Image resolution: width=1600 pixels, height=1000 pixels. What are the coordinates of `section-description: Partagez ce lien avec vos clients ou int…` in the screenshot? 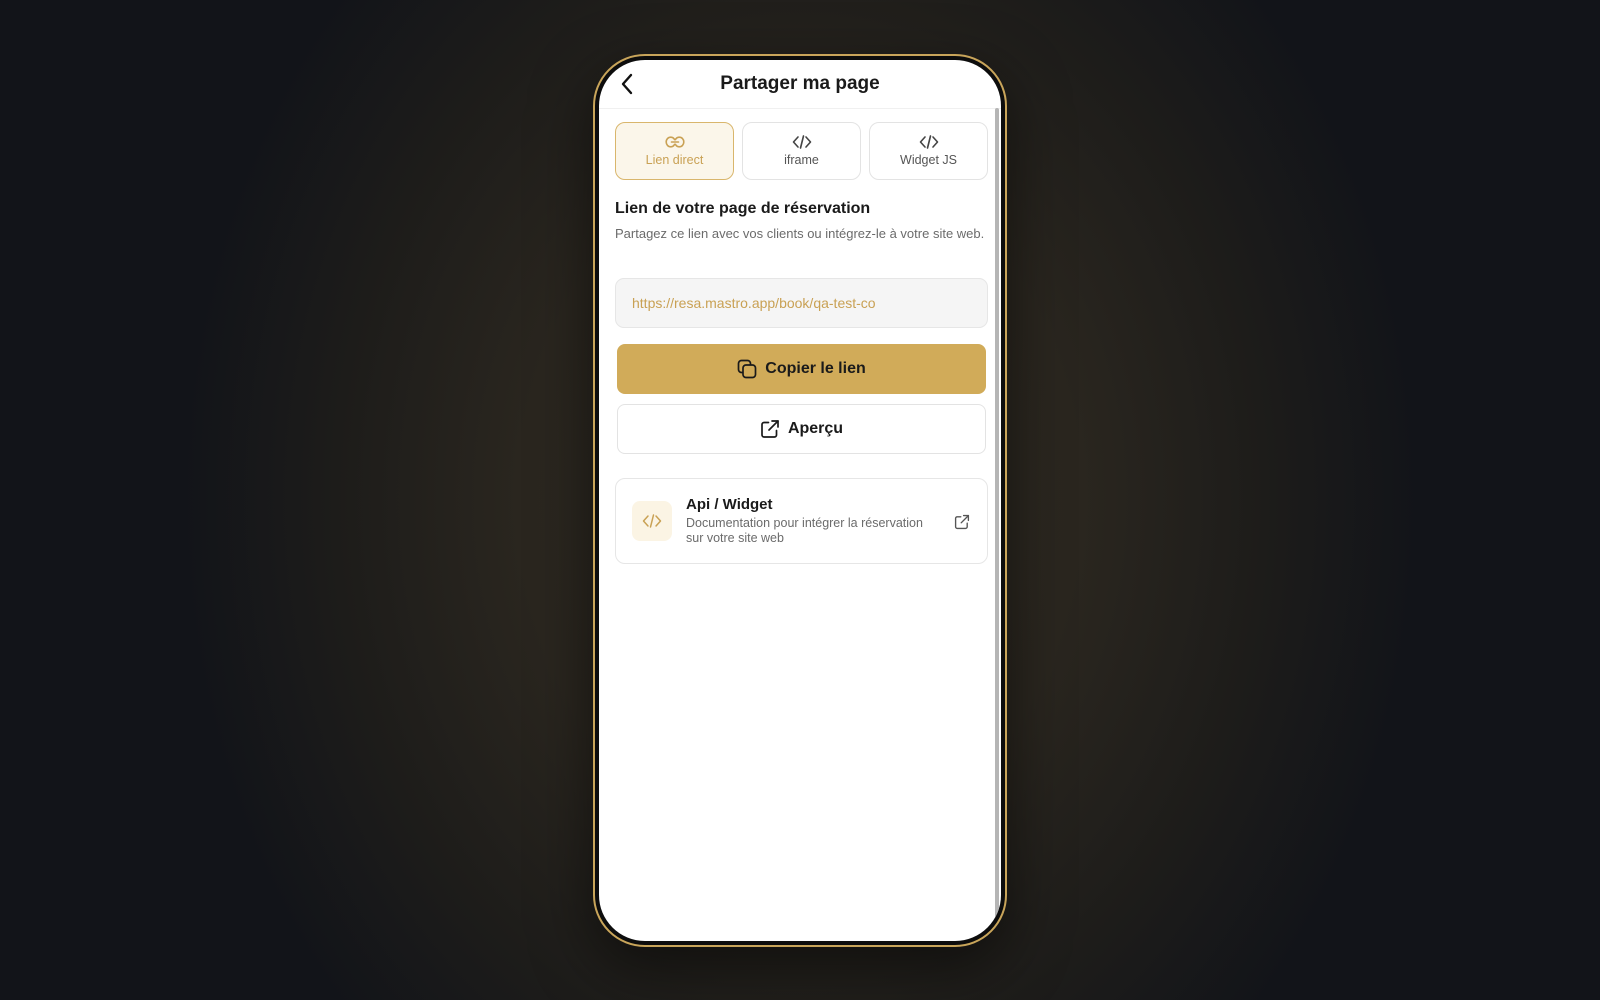 It's located at (800, 233).